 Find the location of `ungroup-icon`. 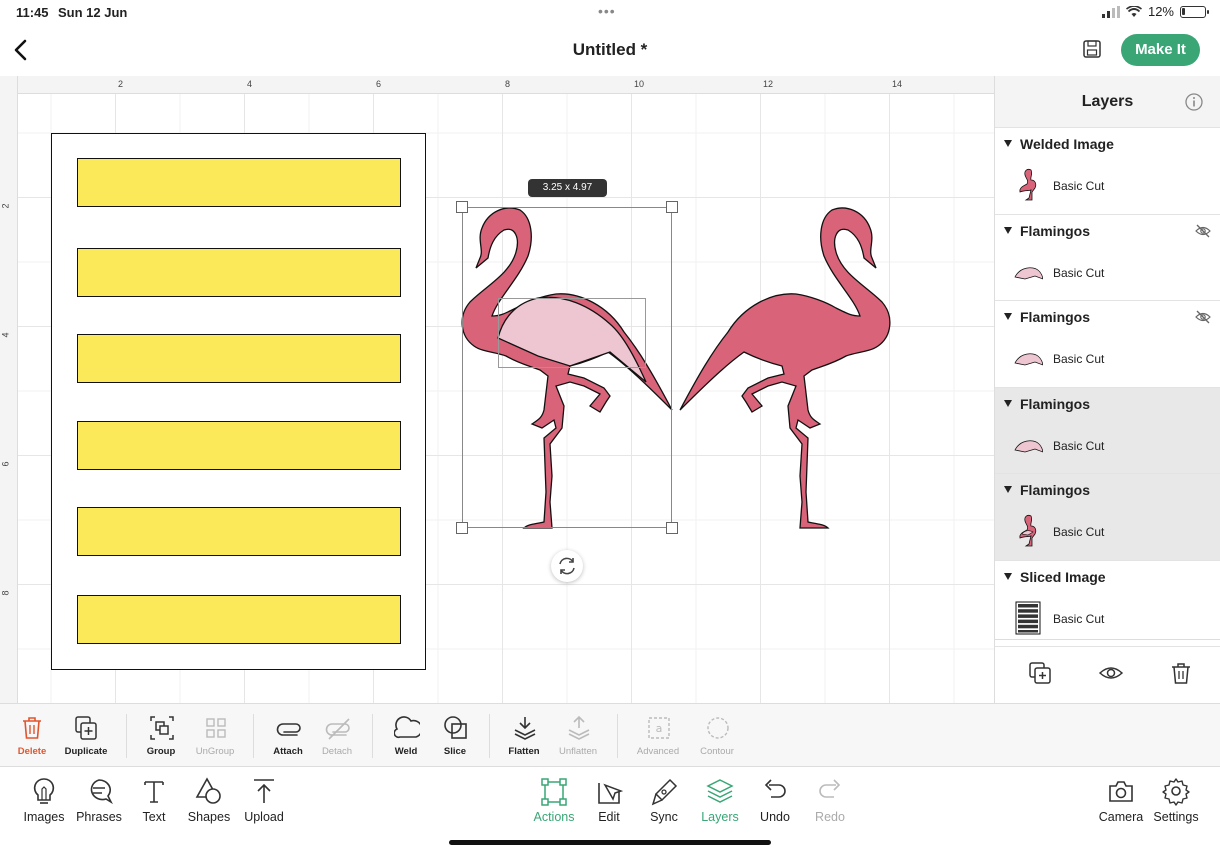

ungroup-icon is located at coordinates (216, 728).